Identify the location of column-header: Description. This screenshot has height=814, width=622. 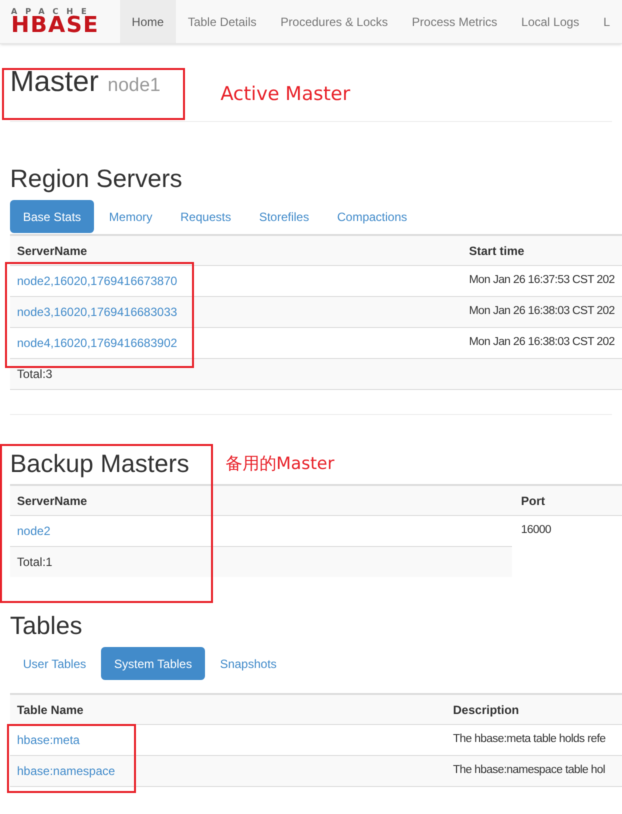
(486, 709).